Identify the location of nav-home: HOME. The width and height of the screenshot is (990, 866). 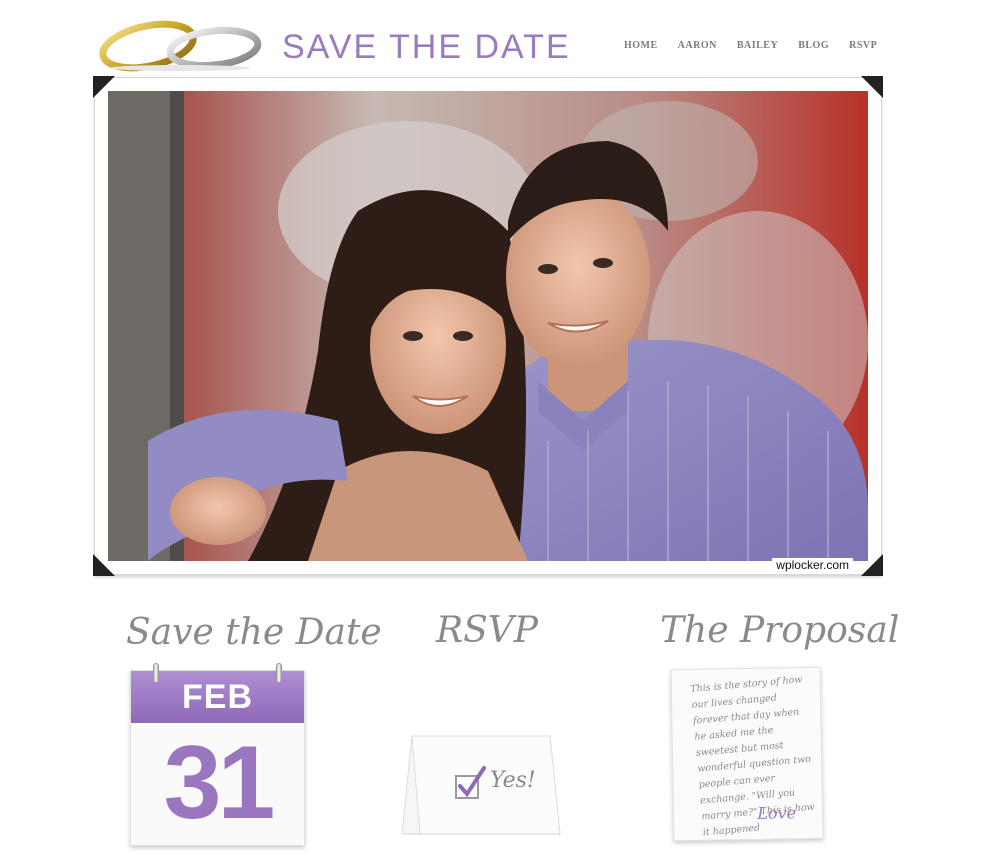
(641, 45).